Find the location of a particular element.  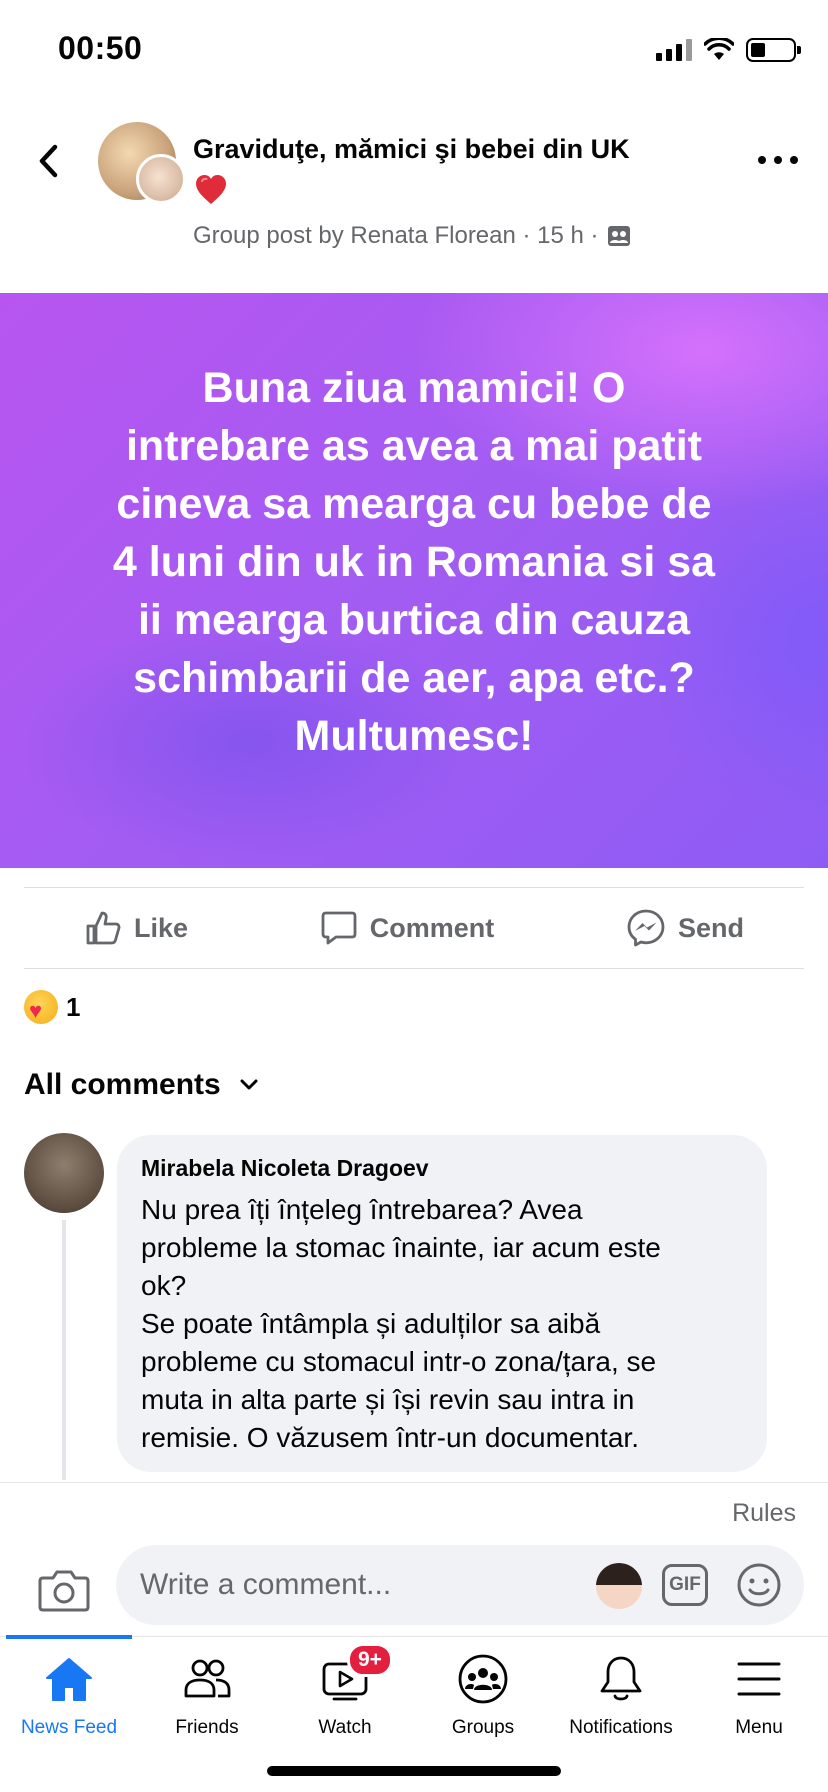

bell-icon is located at coordinates (621, 1679).